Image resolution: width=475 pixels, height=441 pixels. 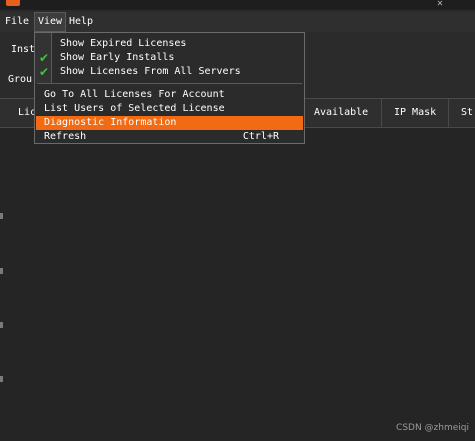 What do you see at coordinates (134, 108) in the screenshot?
I see `menu-item-label: List Users of Selected License` at bounding box center [134, 108].